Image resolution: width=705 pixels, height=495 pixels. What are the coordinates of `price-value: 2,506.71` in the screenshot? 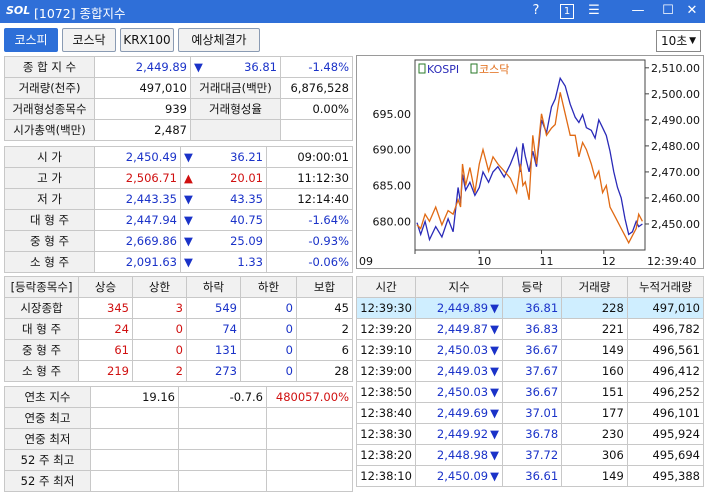 It's located at (137, 178).